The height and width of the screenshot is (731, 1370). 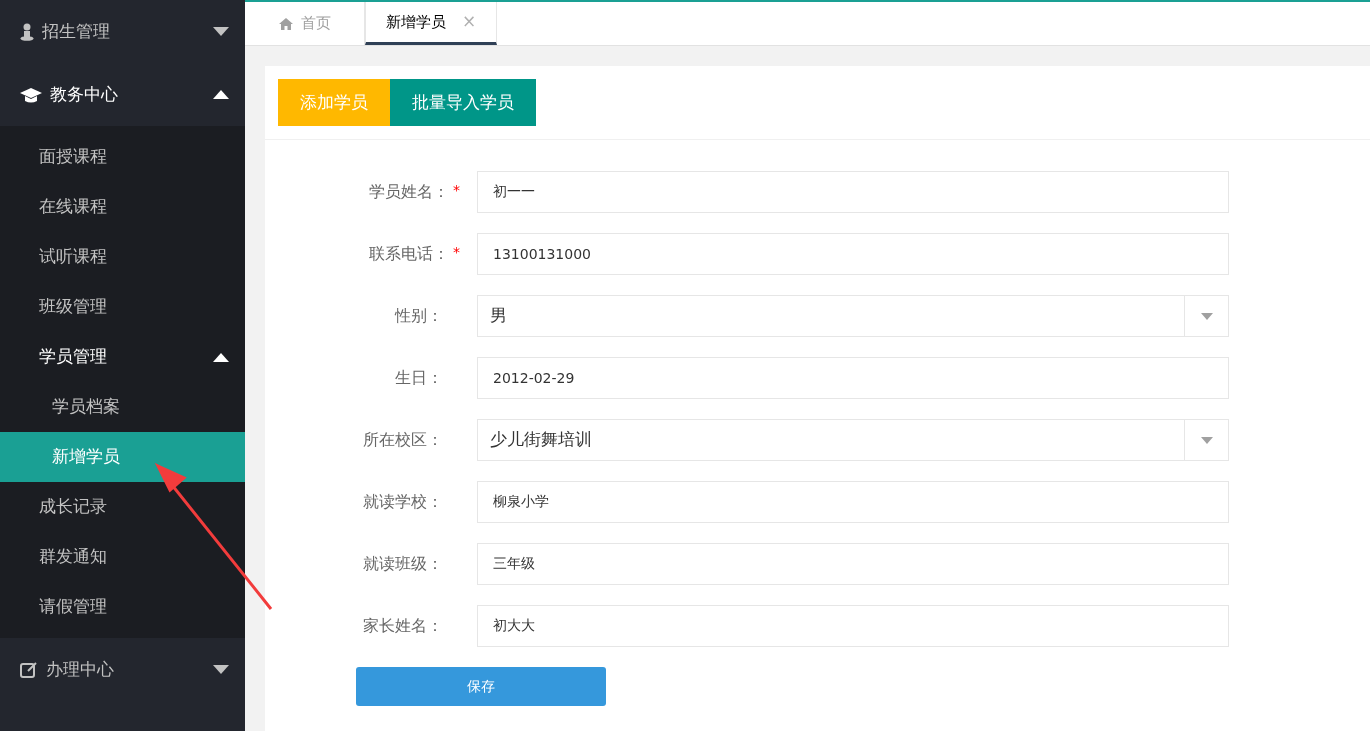 What do you see at coordinates (431, 23) in the screenshot?
I see `tab: 新增学员 ×` at bounding box center [431, 23].